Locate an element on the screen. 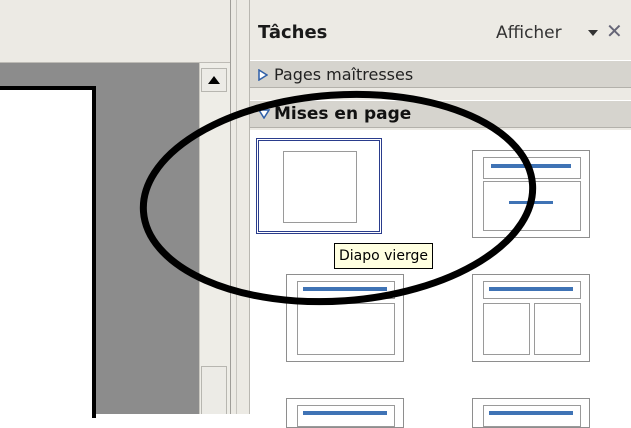  layout-blank-slide is located at coordinates (319, 186).